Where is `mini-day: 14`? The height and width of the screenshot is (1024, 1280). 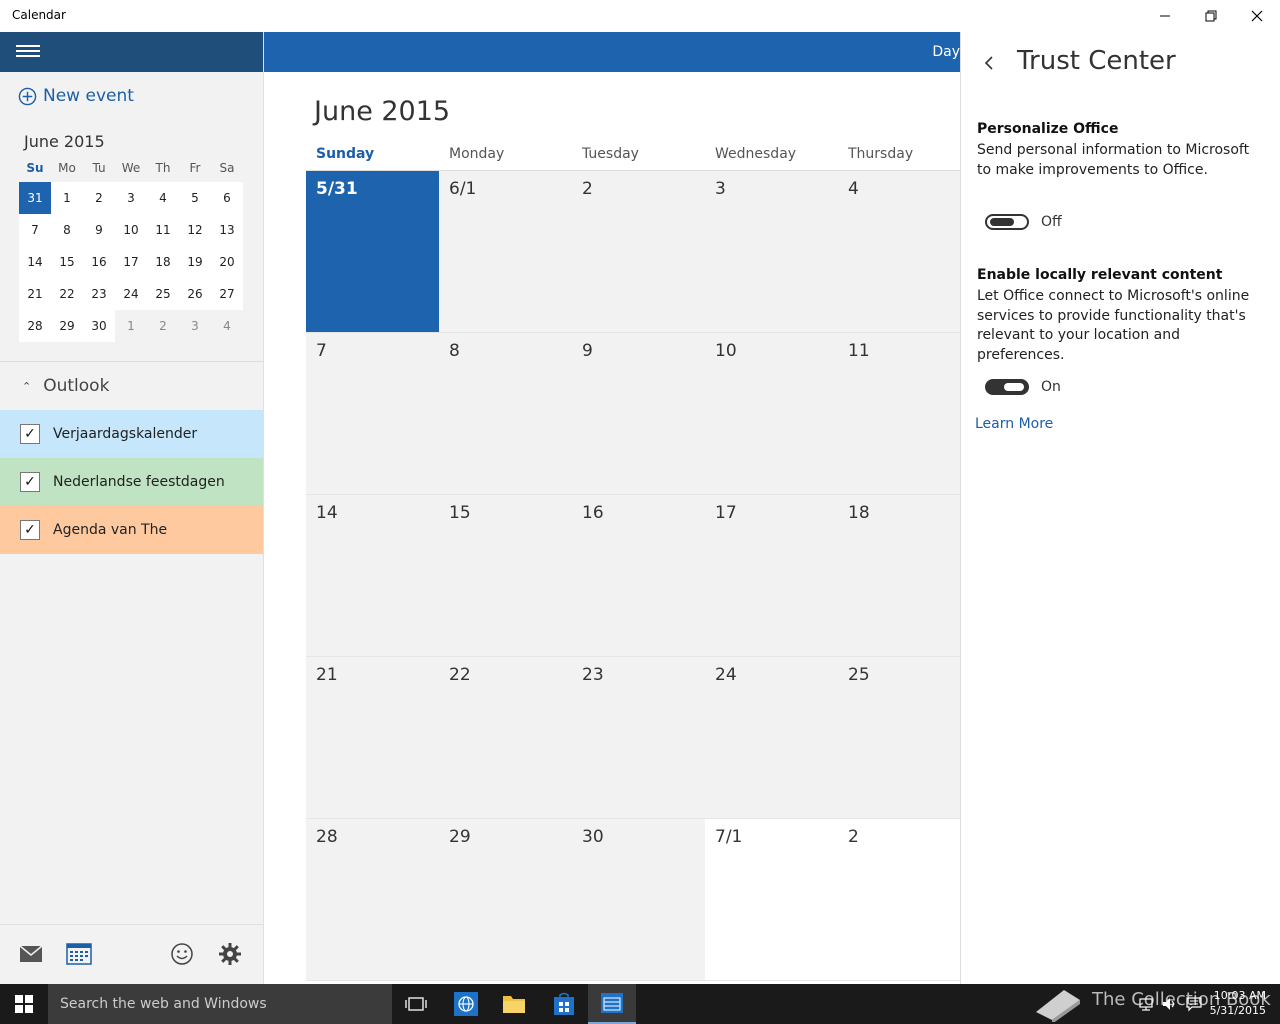 mini-day: 14 is located at coordinates (35, 262).